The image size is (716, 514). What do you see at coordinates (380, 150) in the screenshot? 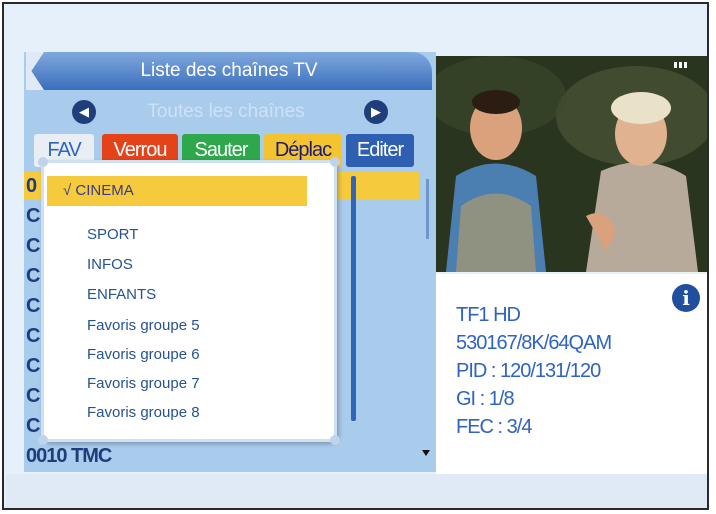
I see `tab-editer: Editer` at bounding box center [380, 150].